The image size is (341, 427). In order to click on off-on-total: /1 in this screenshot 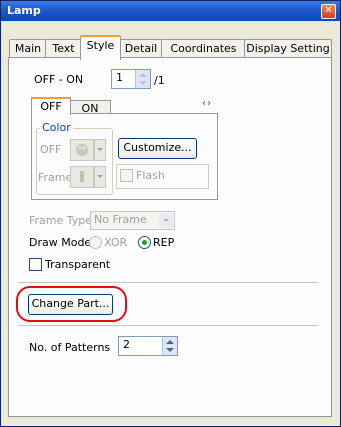, I will do `click(159, 80)`.